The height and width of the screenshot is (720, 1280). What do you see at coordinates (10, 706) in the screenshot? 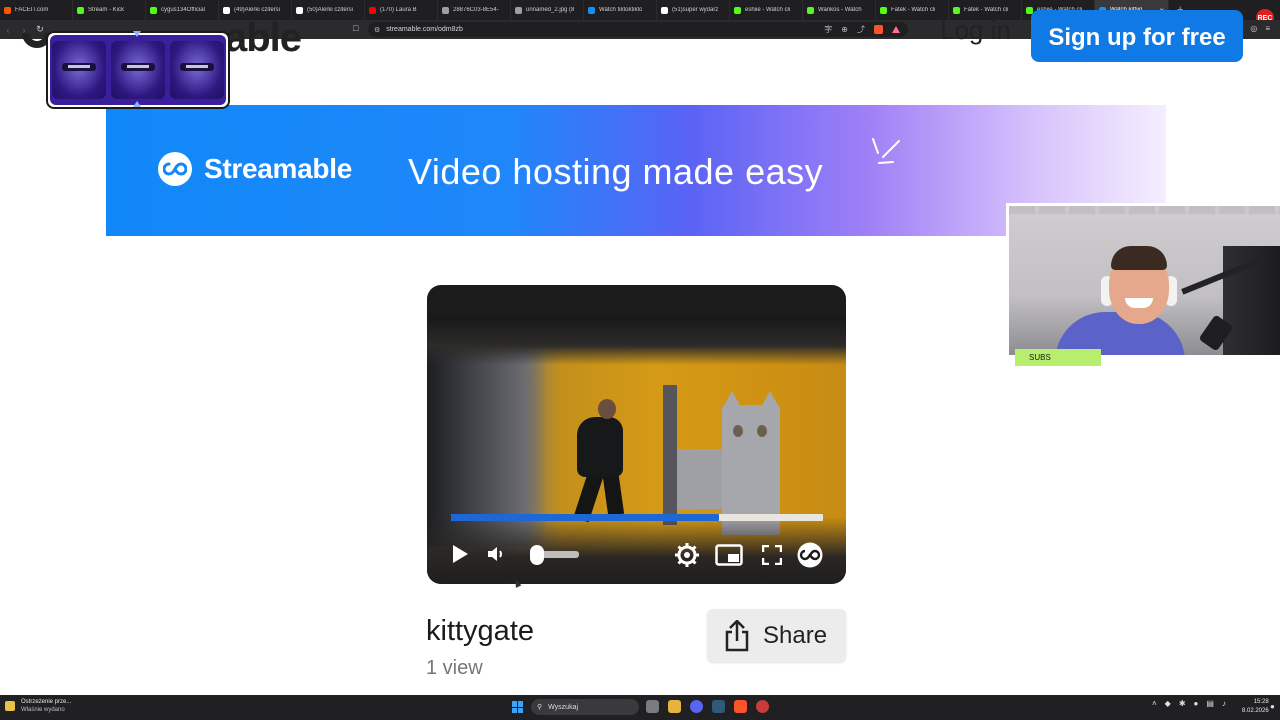
I see `warning-icon` at bounding box center [10, 706].